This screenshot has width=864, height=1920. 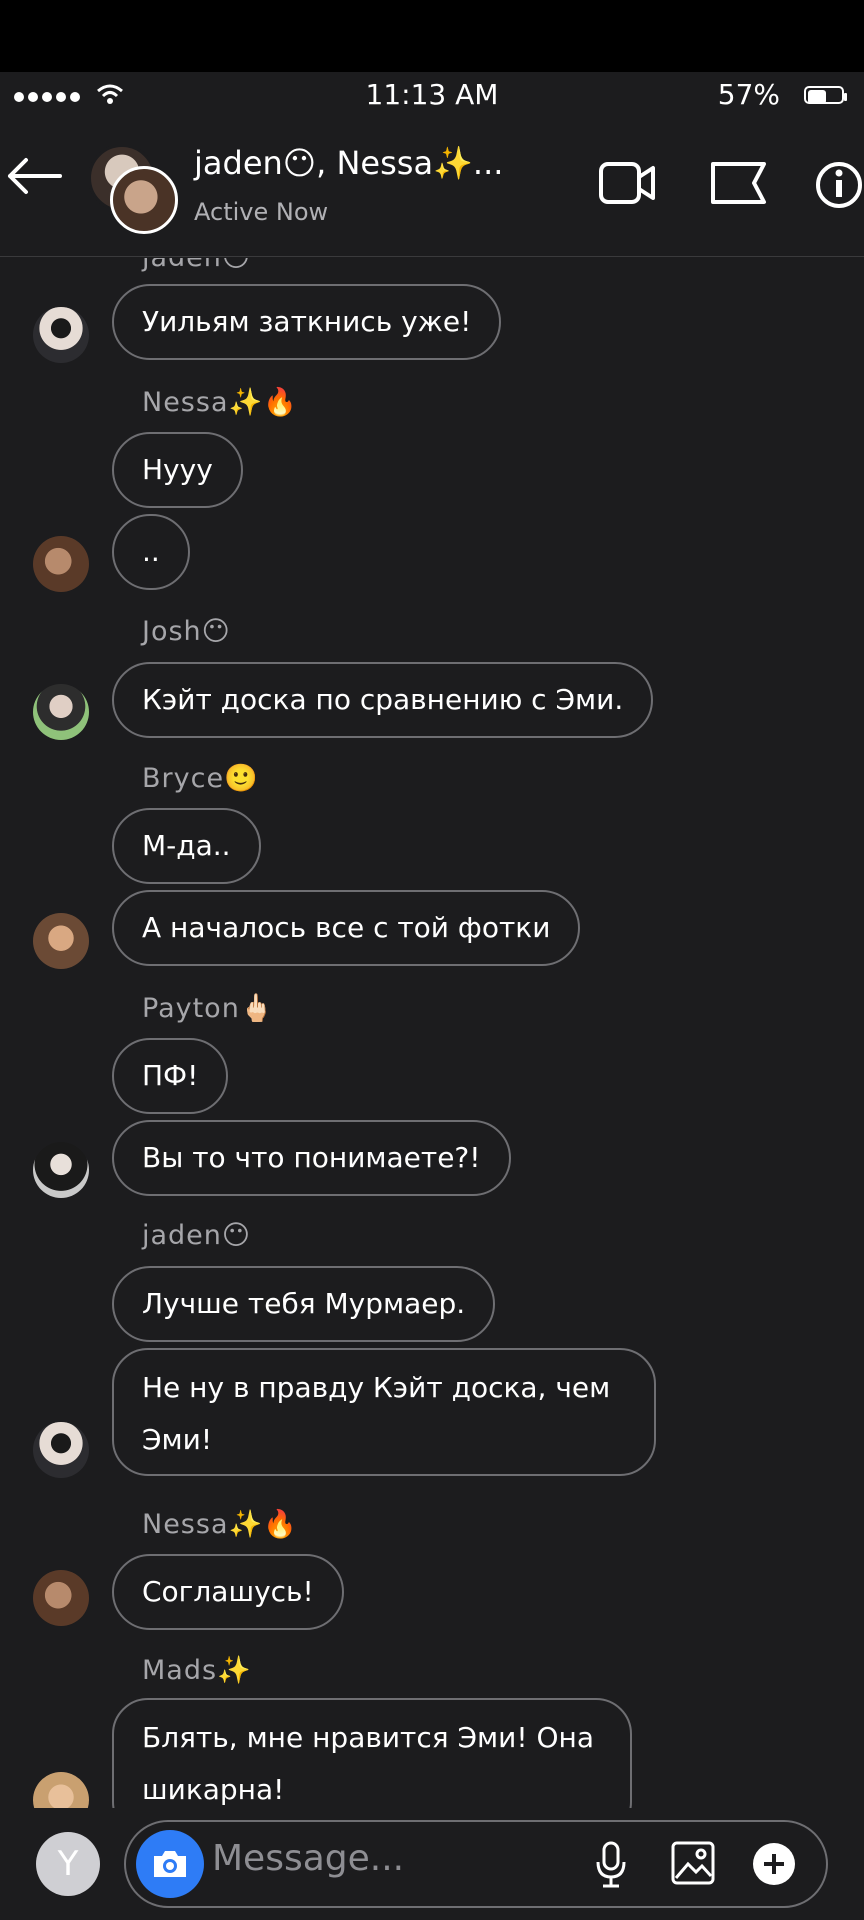 What do you see at coordinates (261, 212) in the screenshot?
I see `active-status: Active Now` at bounding box center [261, 212].